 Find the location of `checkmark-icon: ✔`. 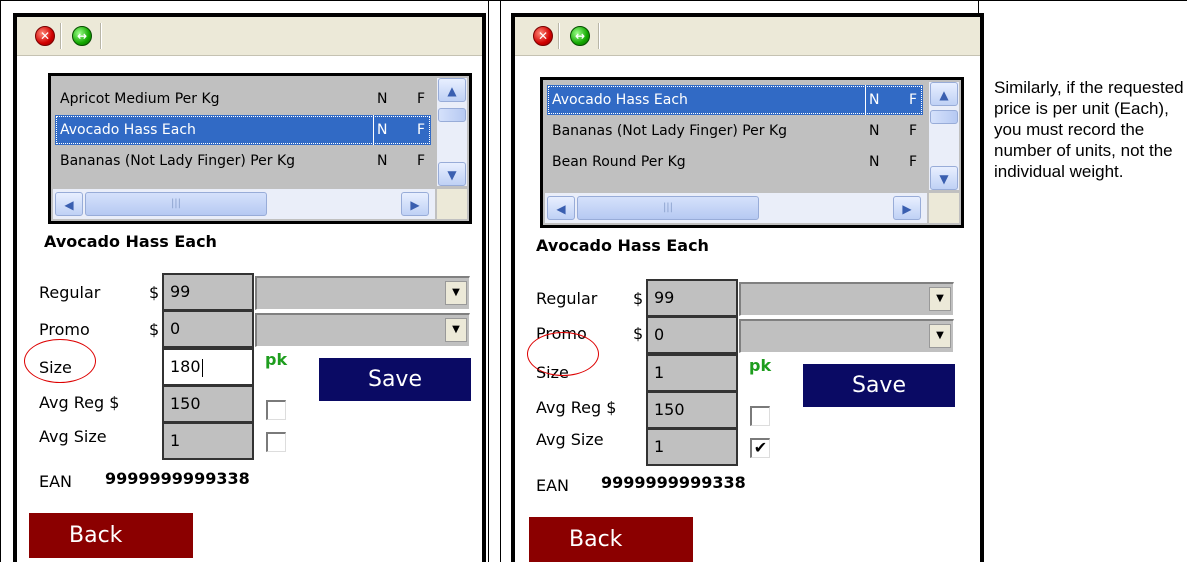

checkmark-icon: ✔ is located at coordinates (760, 447).